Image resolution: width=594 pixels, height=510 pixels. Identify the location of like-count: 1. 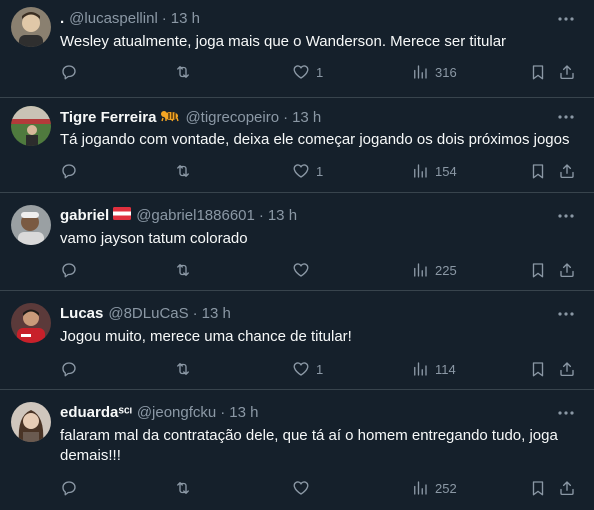
(320, 171).